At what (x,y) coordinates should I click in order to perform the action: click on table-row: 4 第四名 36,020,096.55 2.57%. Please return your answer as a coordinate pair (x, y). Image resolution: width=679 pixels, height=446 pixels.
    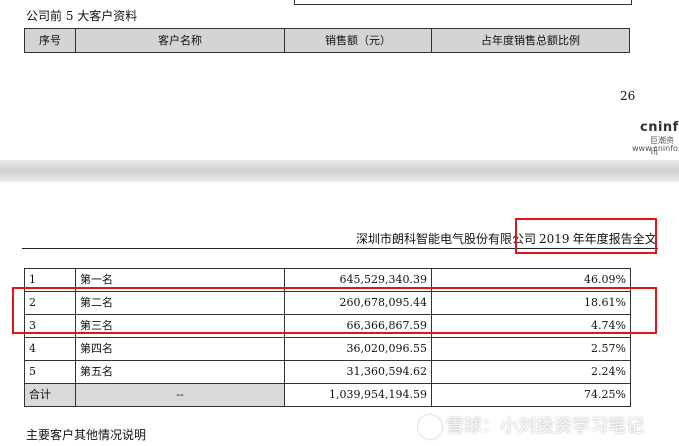
    Looking at the image, I should click on (327, 349).